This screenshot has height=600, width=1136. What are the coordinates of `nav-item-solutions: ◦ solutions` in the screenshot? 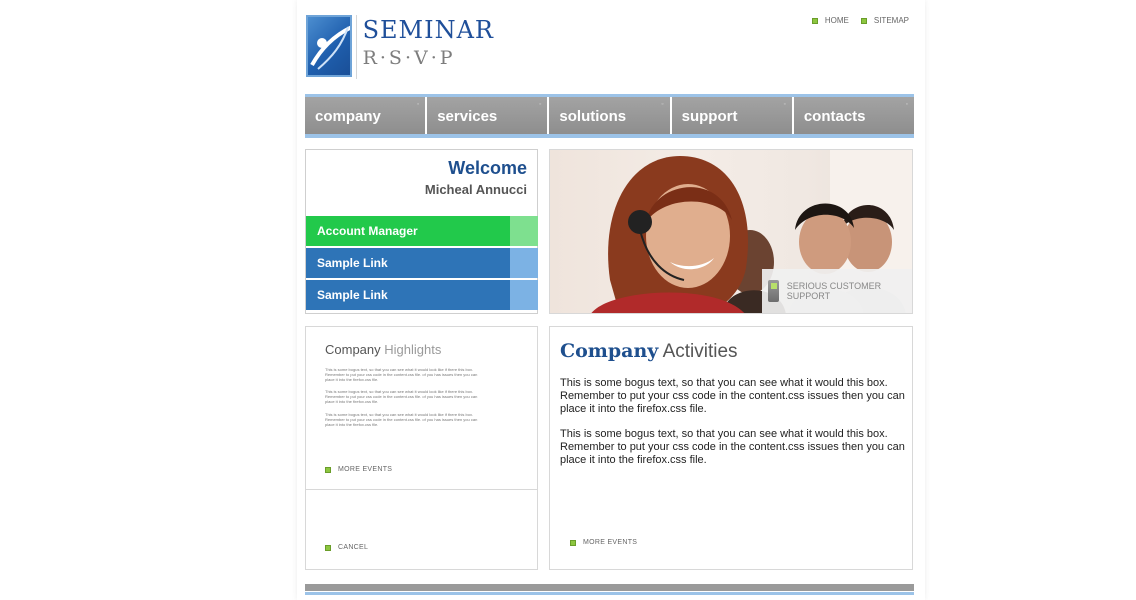 It's located at (610, 115).